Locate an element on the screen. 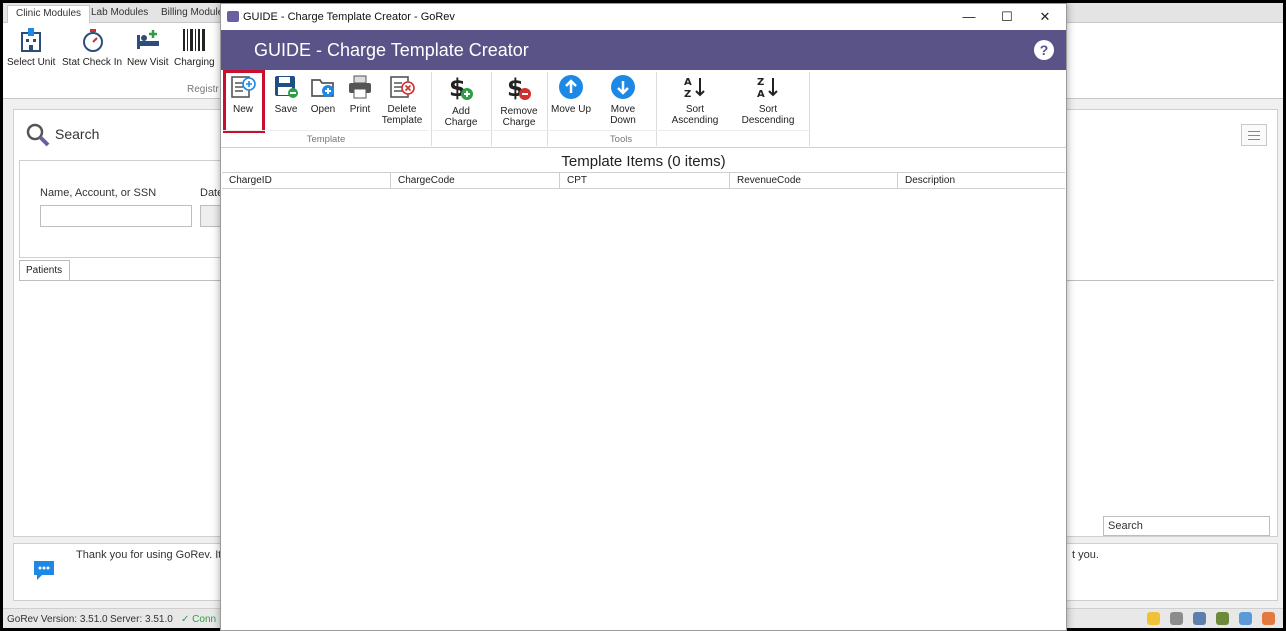 The width and height of the screenshot is (1286, 631). tab-patients: Patients is located at coordinates (44, 270).